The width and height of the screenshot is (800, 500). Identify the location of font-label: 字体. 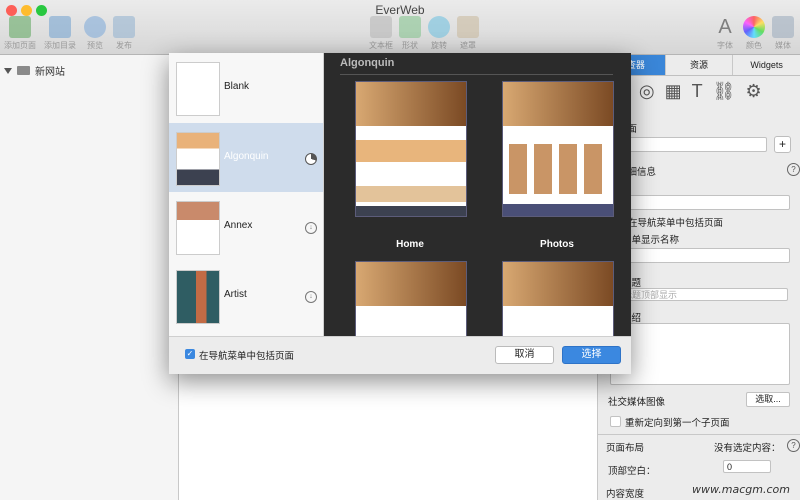
(725, 45).